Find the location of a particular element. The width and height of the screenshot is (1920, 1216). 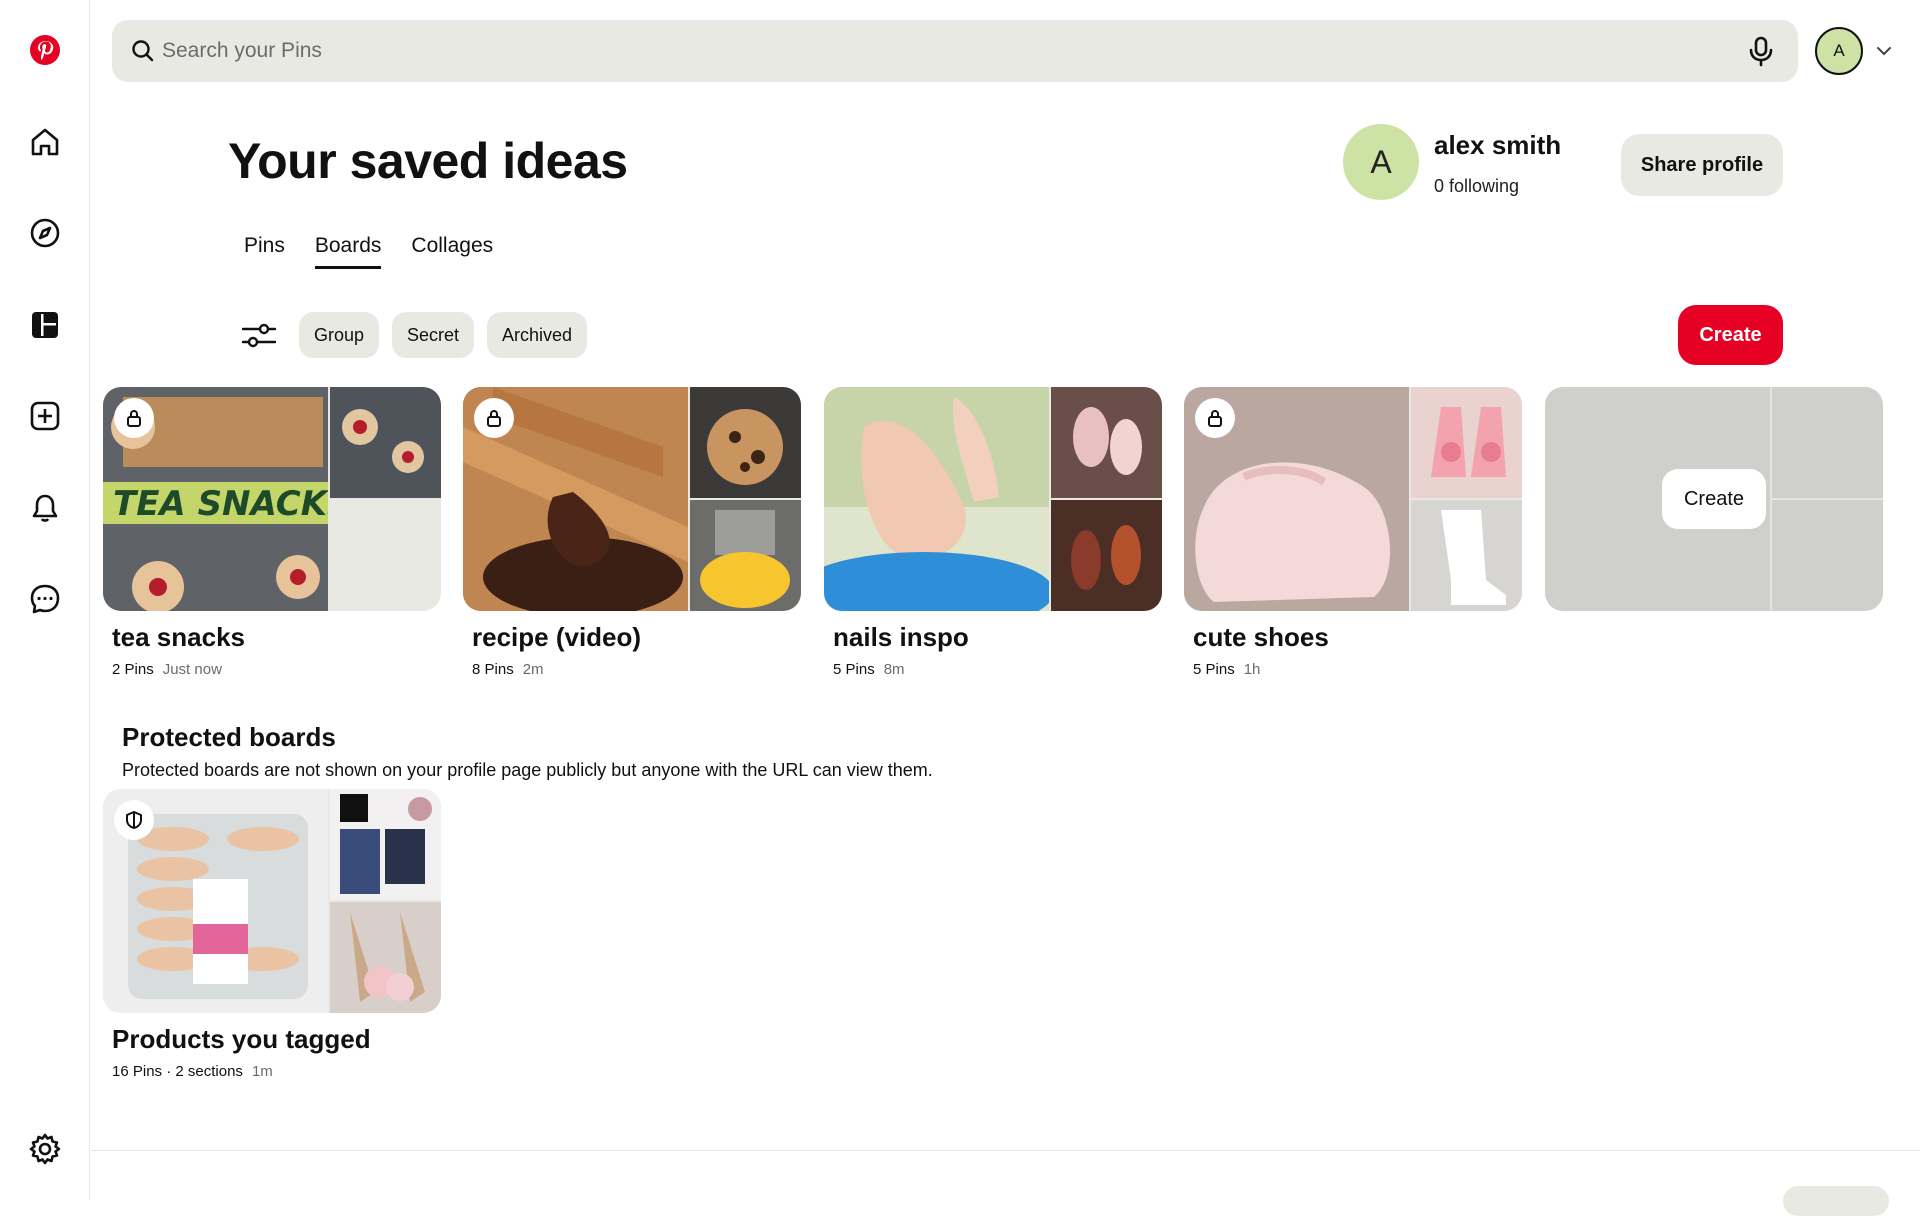

search-bar is located at coordinates (955, 51).